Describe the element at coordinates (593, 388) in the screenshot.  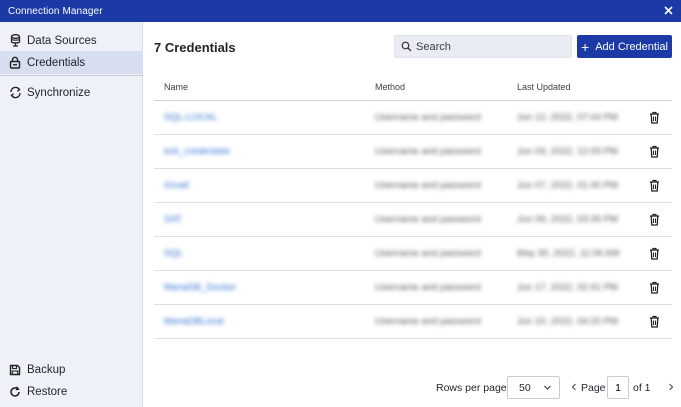
I see `page-label: Page` at that location.